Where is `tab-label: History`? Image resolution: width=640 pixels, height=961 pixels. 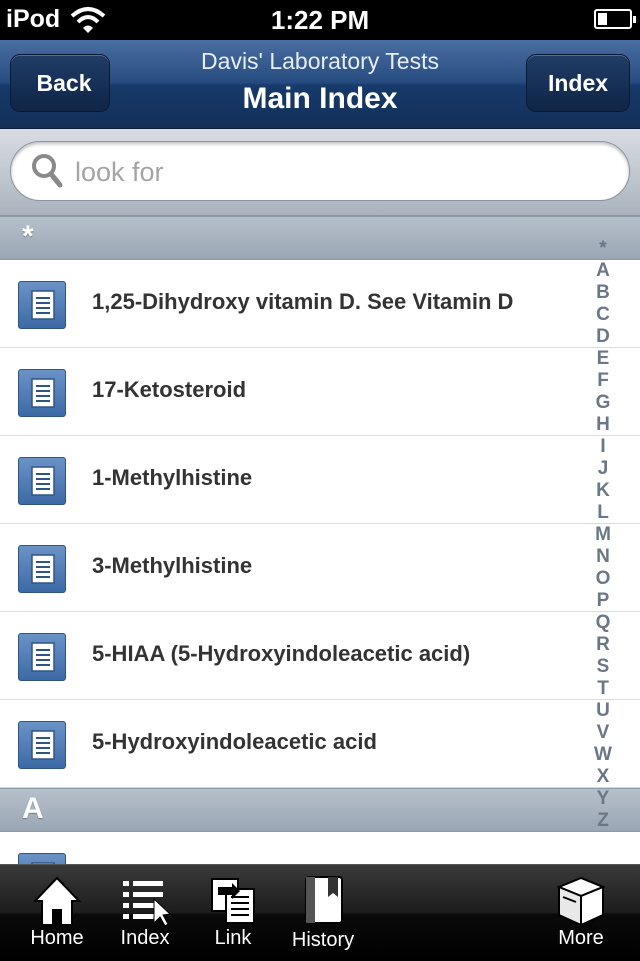 tab-label: History is located at coordinates (323, 940).